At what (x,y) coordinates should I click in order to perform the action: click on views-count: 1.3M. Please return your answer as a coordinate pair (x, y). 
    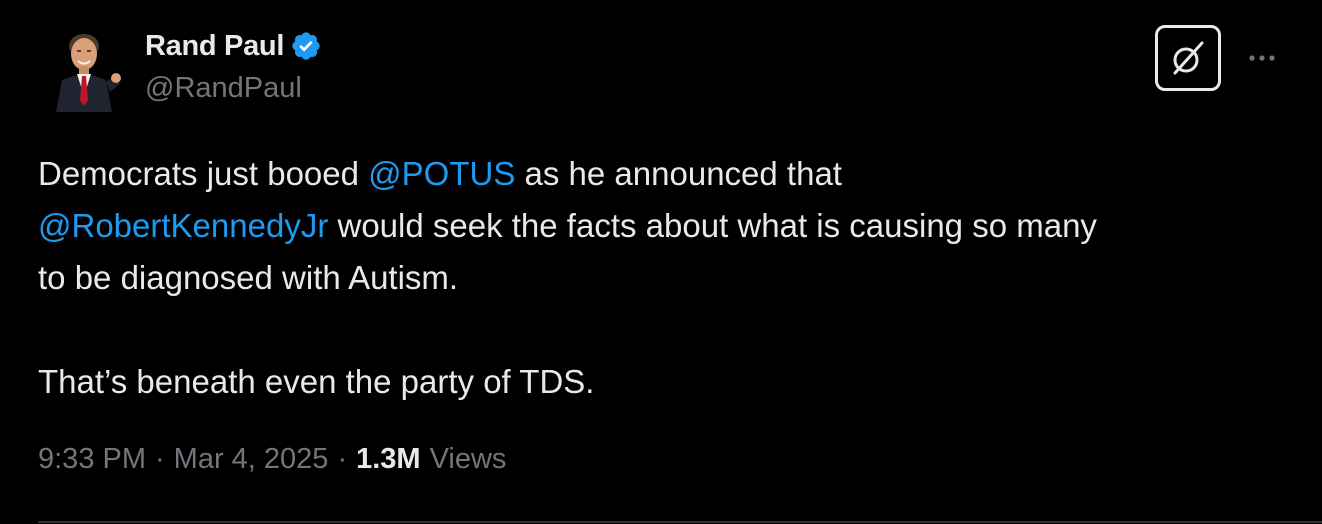
    Looking at the image, I should click on (388, 459).